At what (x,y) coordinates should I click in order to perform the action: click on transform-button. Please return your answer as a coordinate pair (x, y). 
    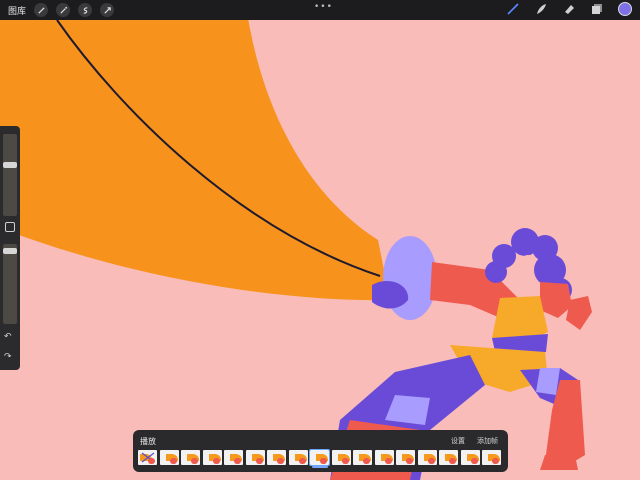
    Looking at the image, I should click on (107, 10).